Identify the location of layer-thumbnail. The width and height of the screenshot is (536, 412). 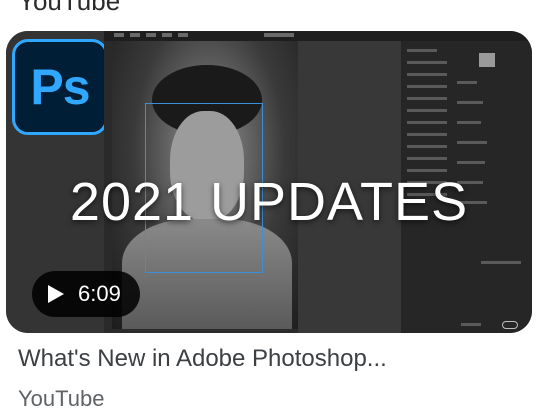
(487, 60).